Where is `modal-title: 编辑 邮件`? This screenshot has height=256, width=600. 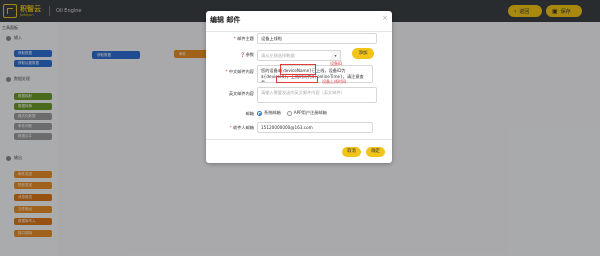 modal-title: 编辑 邮件 is located at coordinates (225, 20).